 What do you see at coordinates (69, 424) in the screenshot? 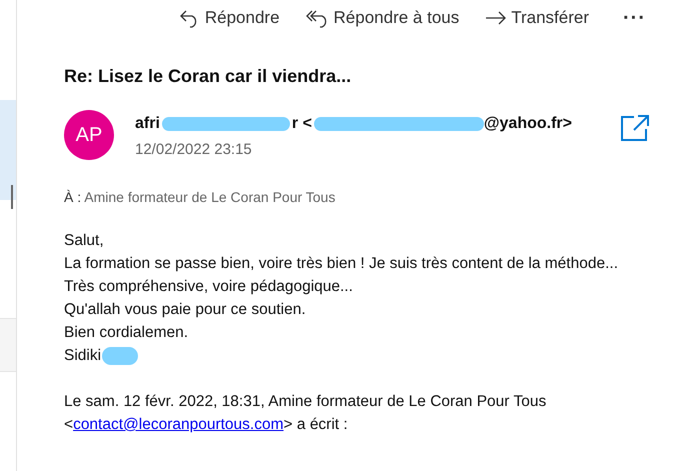
I see `quote-text: <` at bounding box center [69, 424].